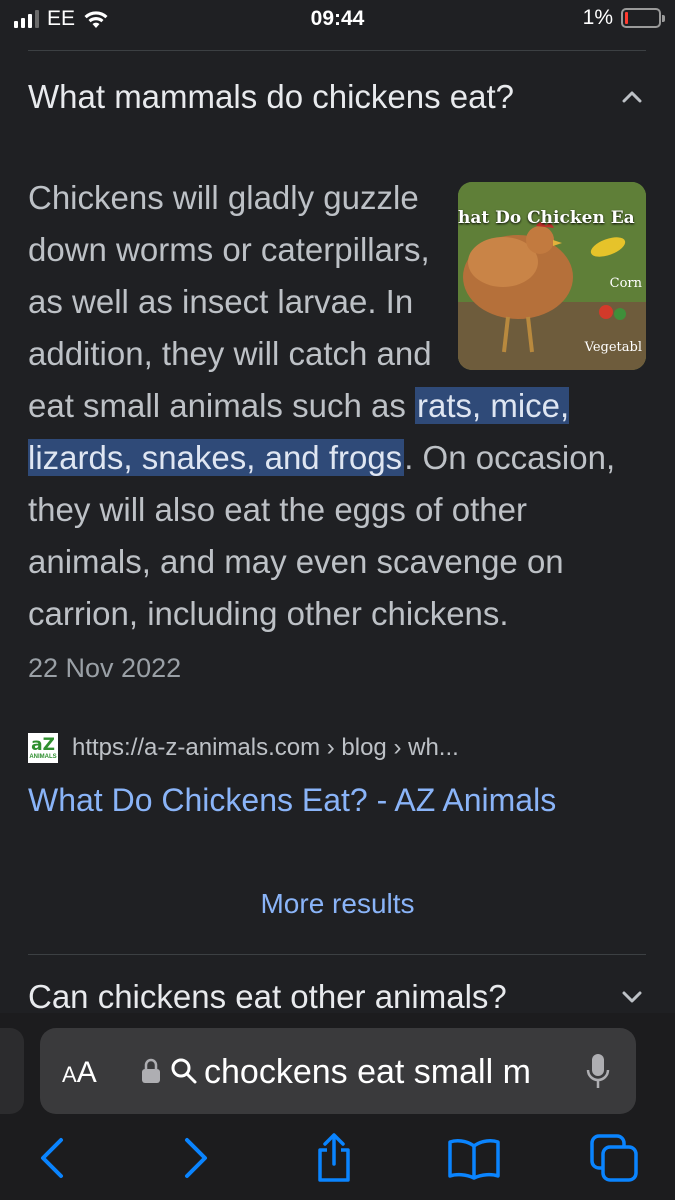 This screenshot has height=1200, width=675. I want to click on tabs-button, so click(614, 1158).